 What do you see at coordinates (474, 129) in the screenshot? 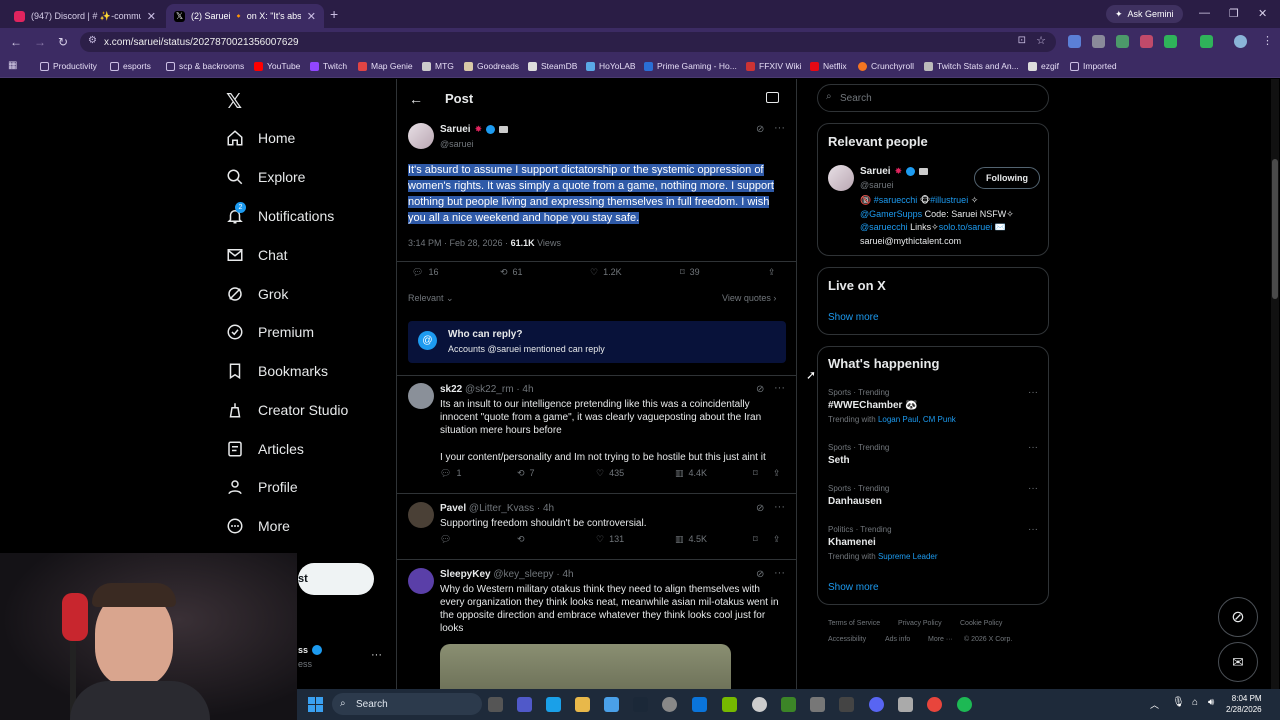
I see `tweet-author: Saruei ✸` at bounding box center [474, 129].